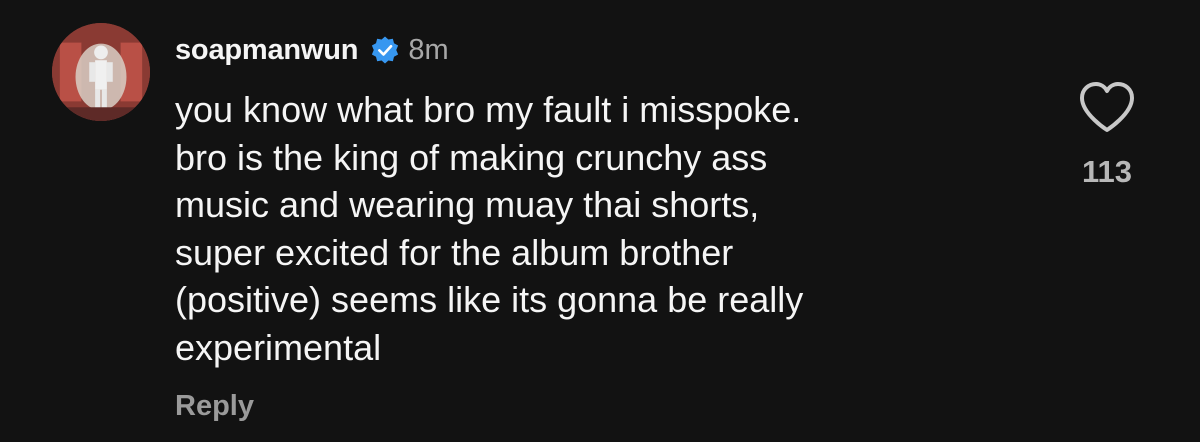 The height and width of the screenshot is (442, 1200). Describe the element at coordinates (1106, 171) in the screenshot. I see `like-count: 113` at that location.